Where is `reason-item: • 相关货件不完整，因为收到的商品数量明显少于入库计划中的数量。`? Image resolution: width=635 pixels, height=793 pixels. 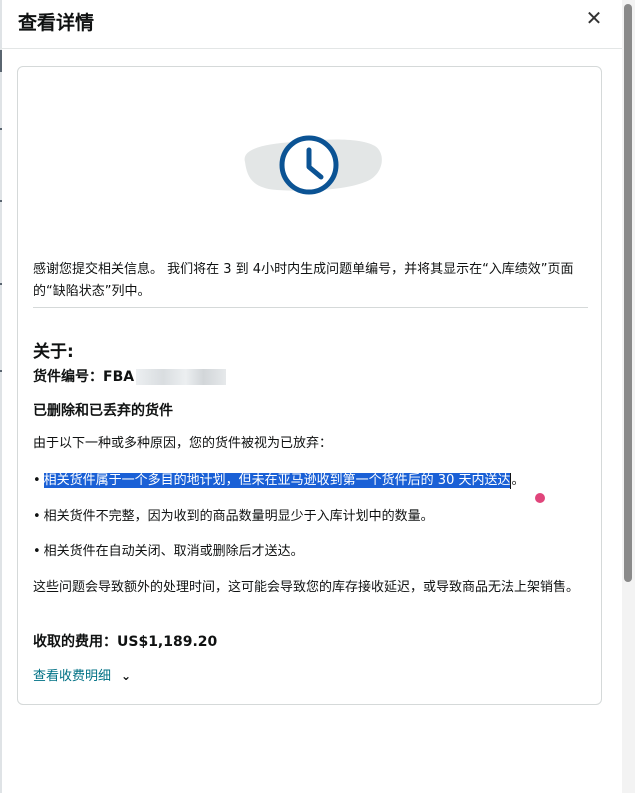 reason-item: • 相关货件不完整，因为收到的商品数量明显少于入库计划中的数量。 is located at coordinates (310, 517).